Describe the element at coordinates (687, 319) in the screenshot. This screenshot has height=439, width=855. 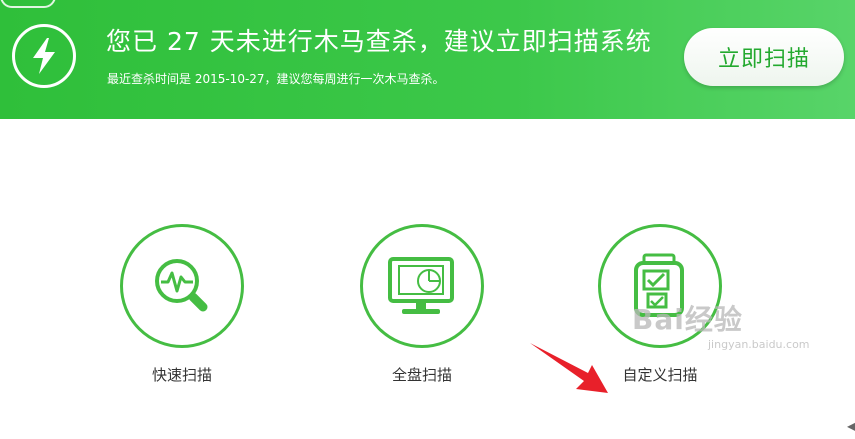
I see `watermark-brand: Bai经验` at that location.